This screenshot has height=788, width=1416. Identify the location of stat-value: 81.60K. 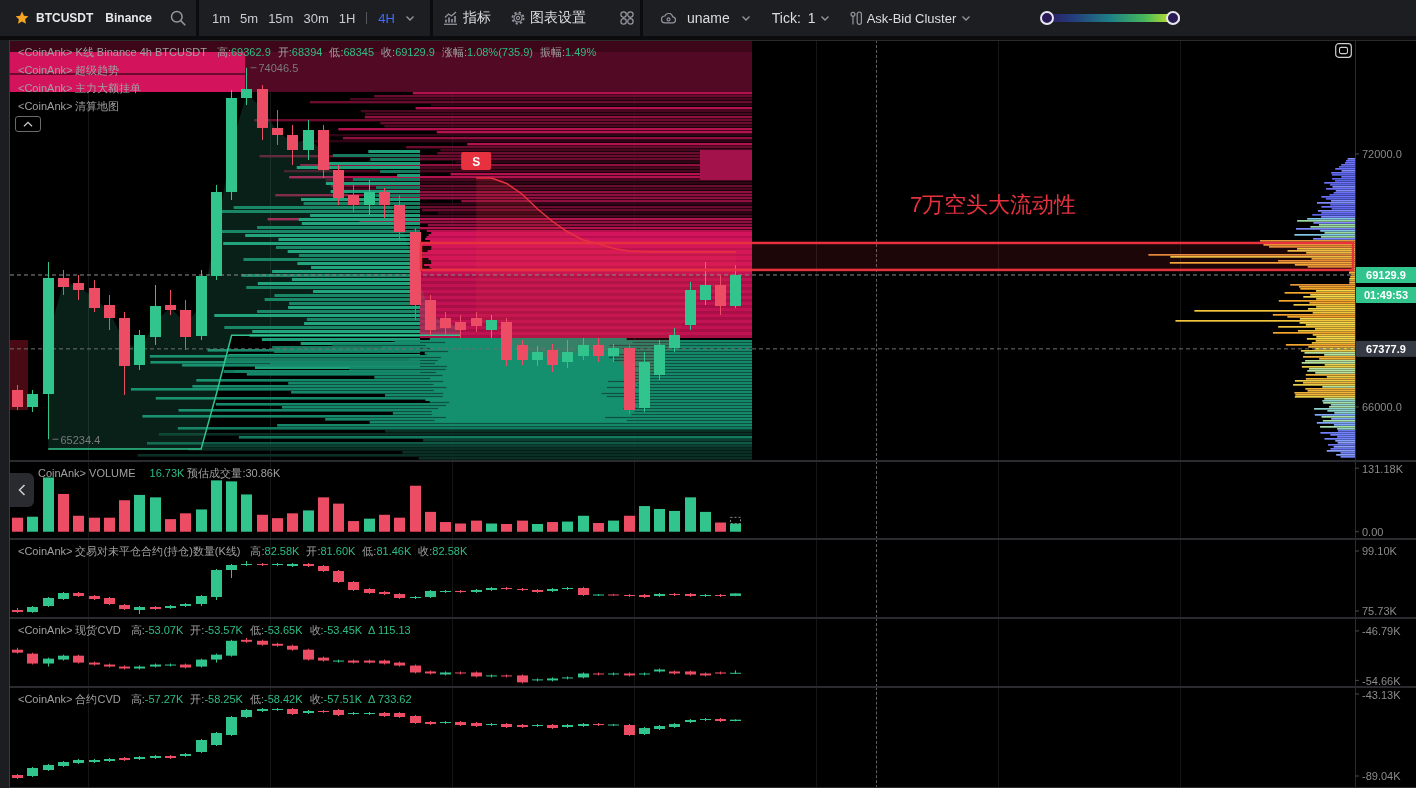
(338, 551).